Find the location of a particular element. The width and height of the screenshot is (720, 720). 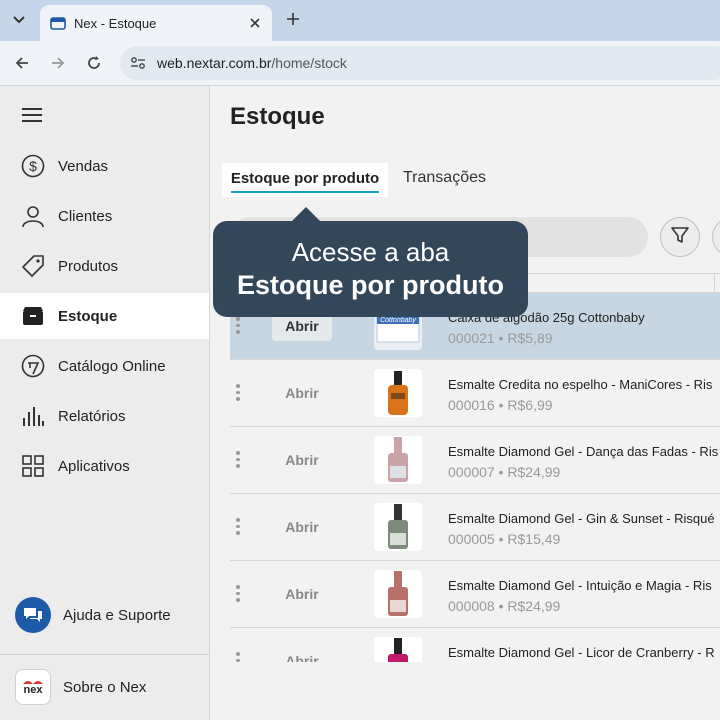

sidebar-item-clientes: Clientes is located at coordinates (104, 216).